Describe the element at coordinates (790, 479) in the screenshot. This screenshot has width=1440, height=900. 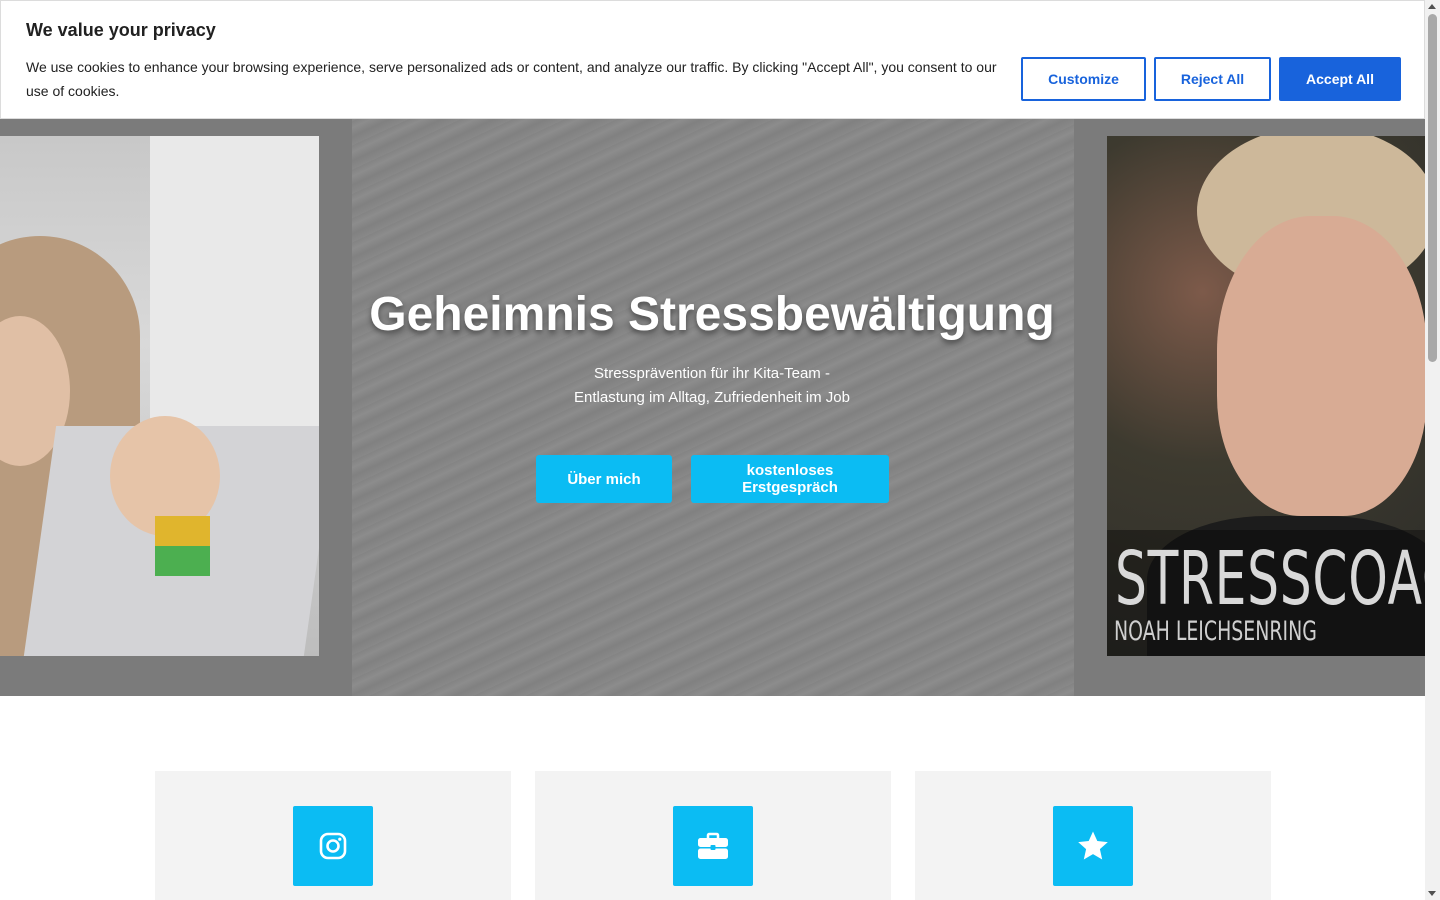
I see `free-consultation-button: kostenloses Erstgespräch` at that location.